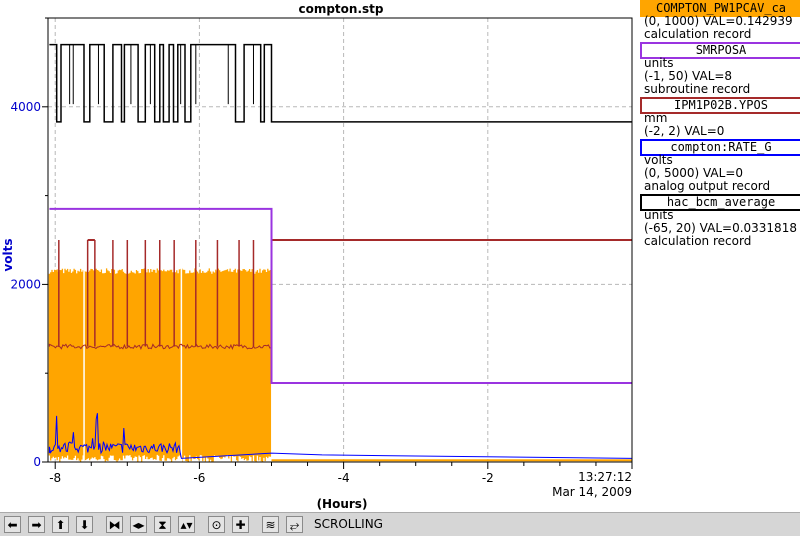  I want to click on end-date-label: Mar 14, 2009, so click(592, 492).